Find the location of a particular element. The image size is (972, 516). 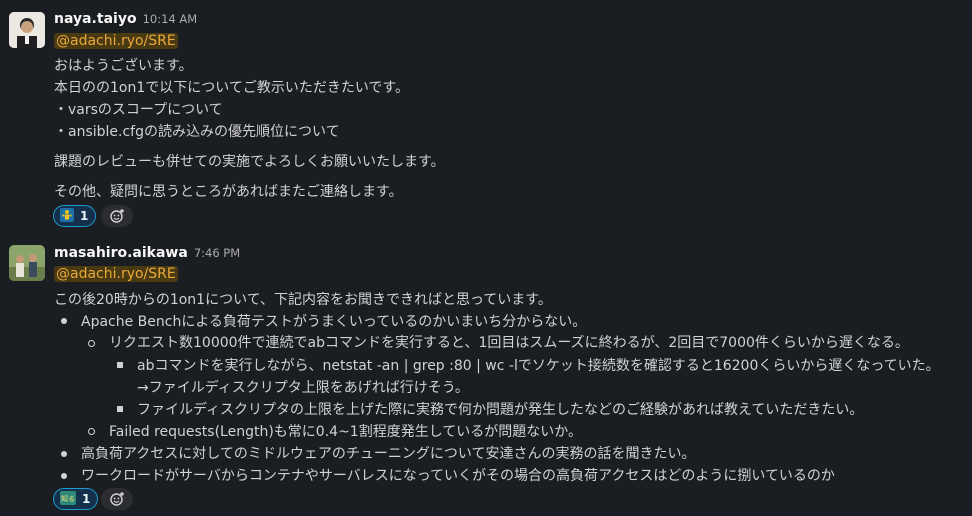

text-line: 本日のの1on1で以下についてご教示いただきたいです。 is located at coordinates (232, 88).